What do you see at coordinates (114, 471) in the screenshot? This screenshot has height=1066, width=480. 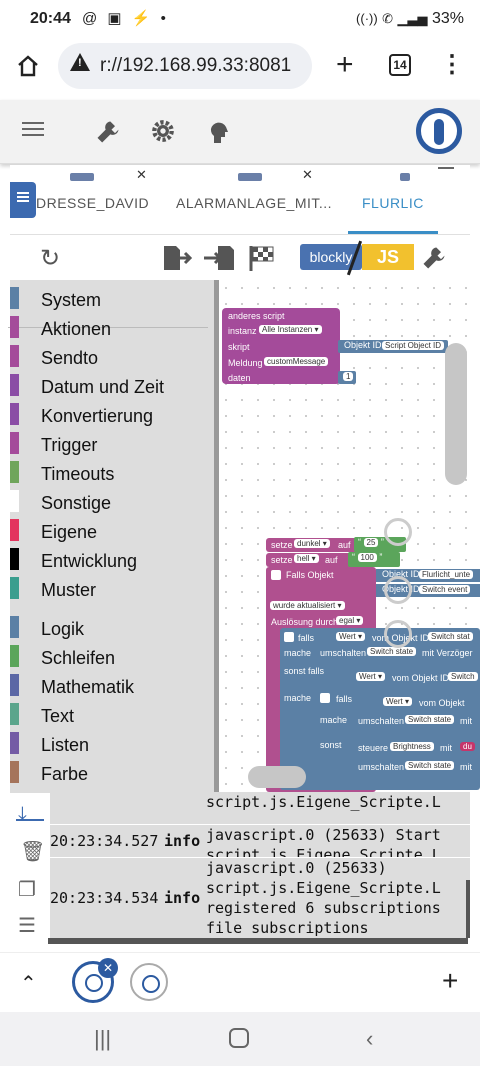 I see `category-timeouts: Timeouts` at bounding box center [114, 471].